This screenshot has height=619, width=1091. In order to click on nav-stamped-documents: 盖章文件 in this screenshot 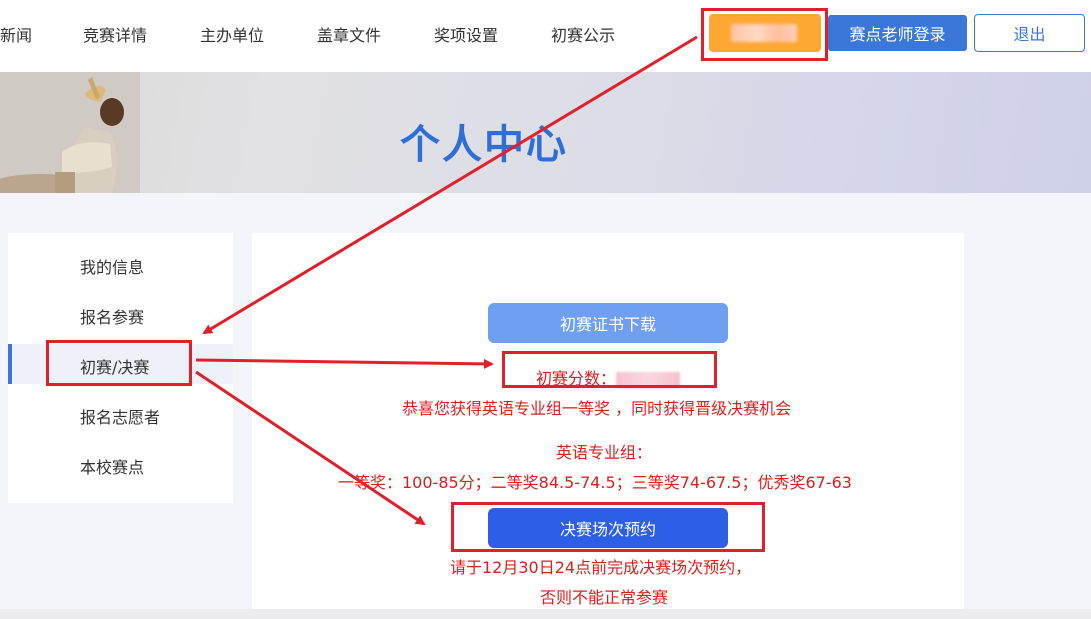, I will do `click(349, 34)`.